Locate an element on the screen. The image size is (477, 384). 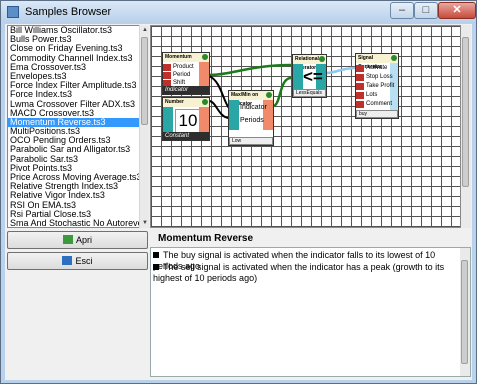
close-button: ✕ is located at coordinates (457, 10).